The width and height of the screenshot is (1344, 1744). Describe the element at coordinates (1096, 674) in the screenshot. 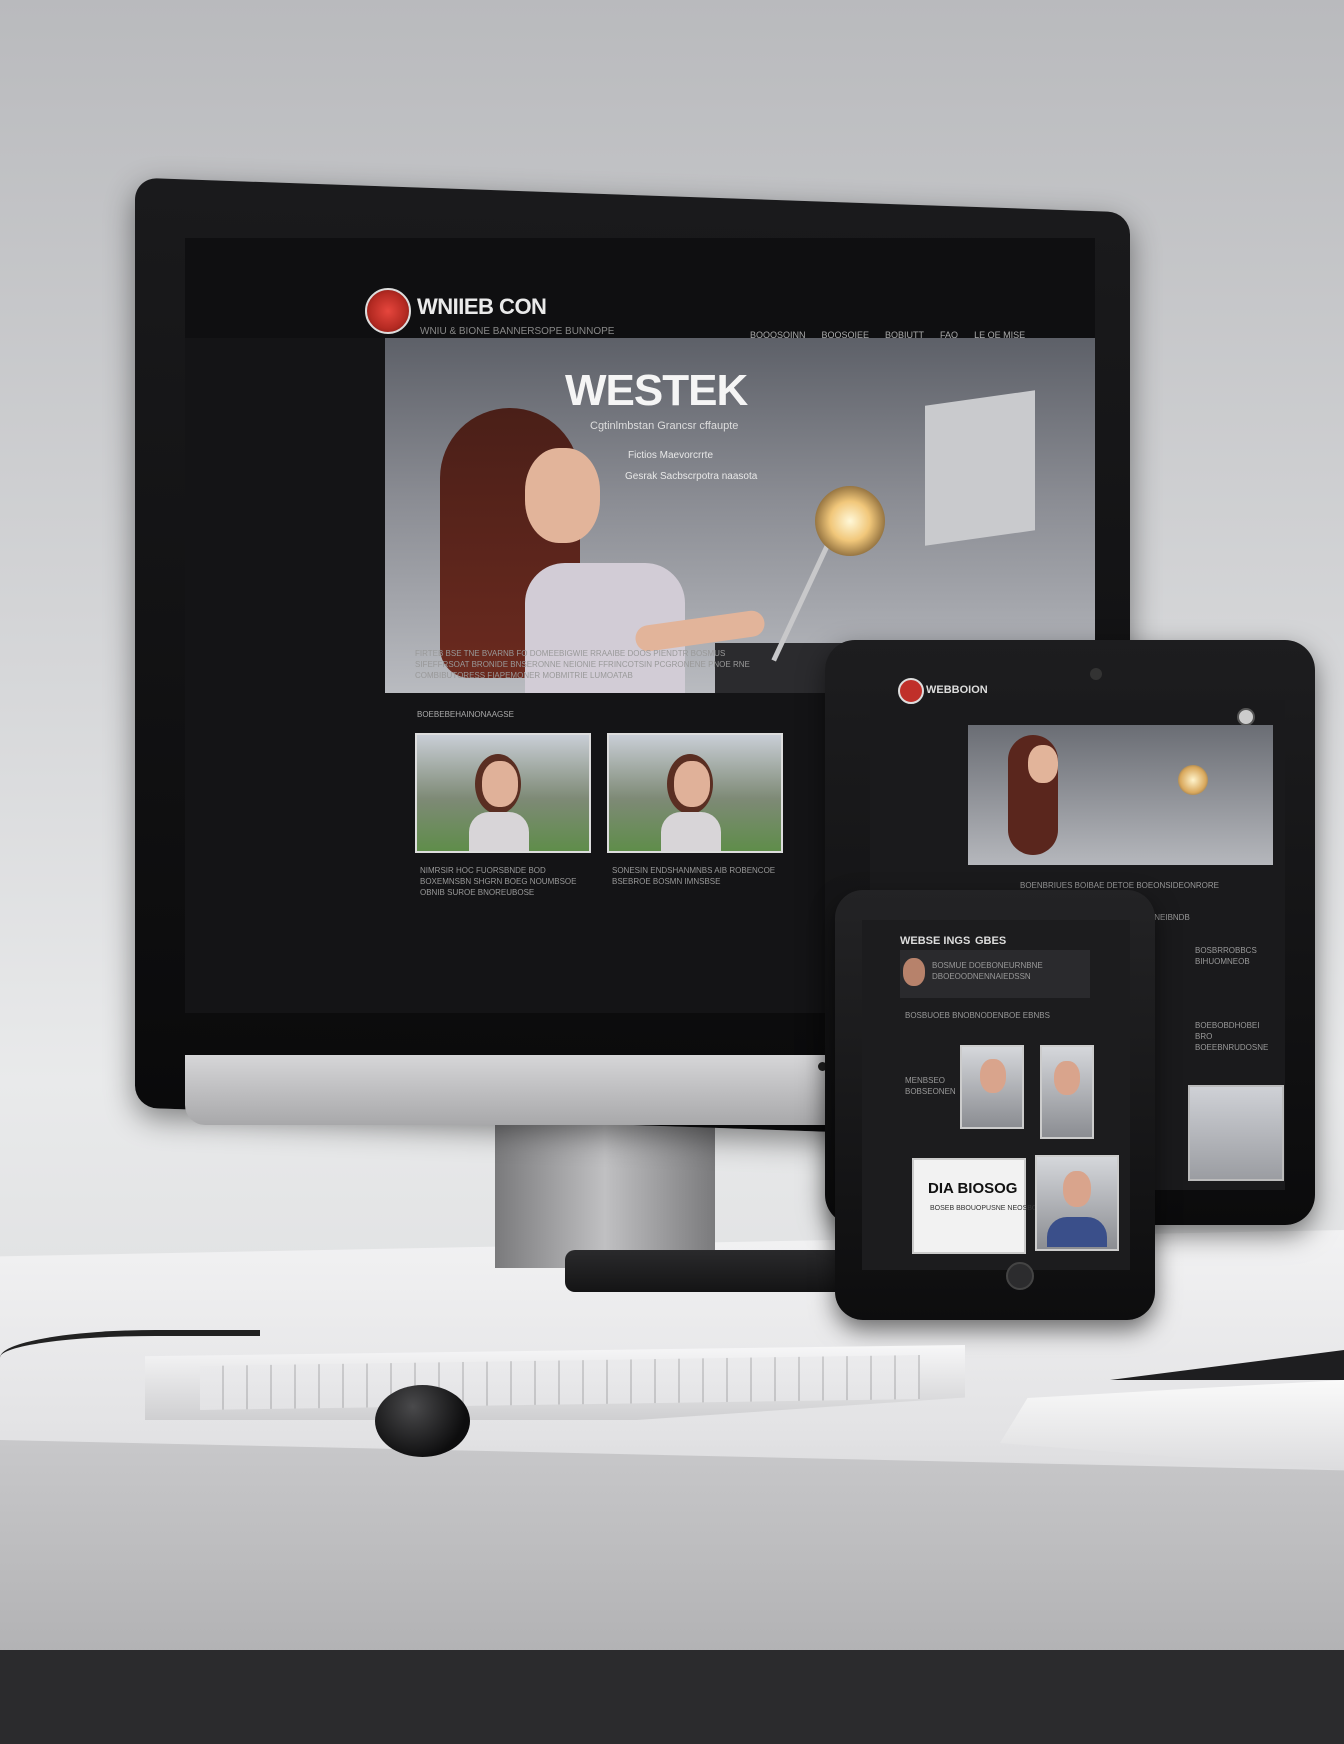

I see `tablet-camera-icon` at that location.